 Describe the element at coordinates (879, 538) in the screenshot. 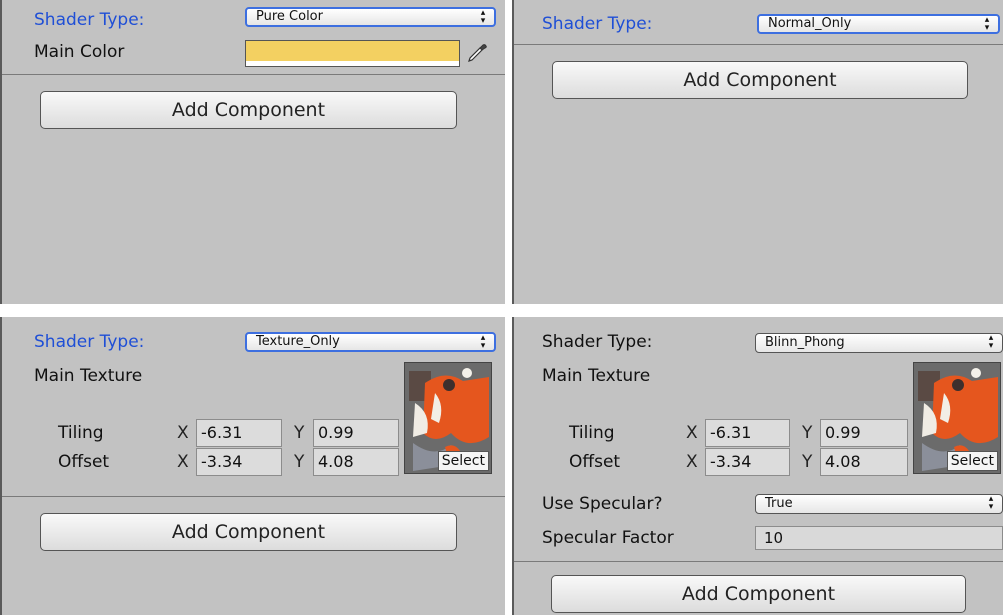

I see `specular-factor-input: 10` at that location.